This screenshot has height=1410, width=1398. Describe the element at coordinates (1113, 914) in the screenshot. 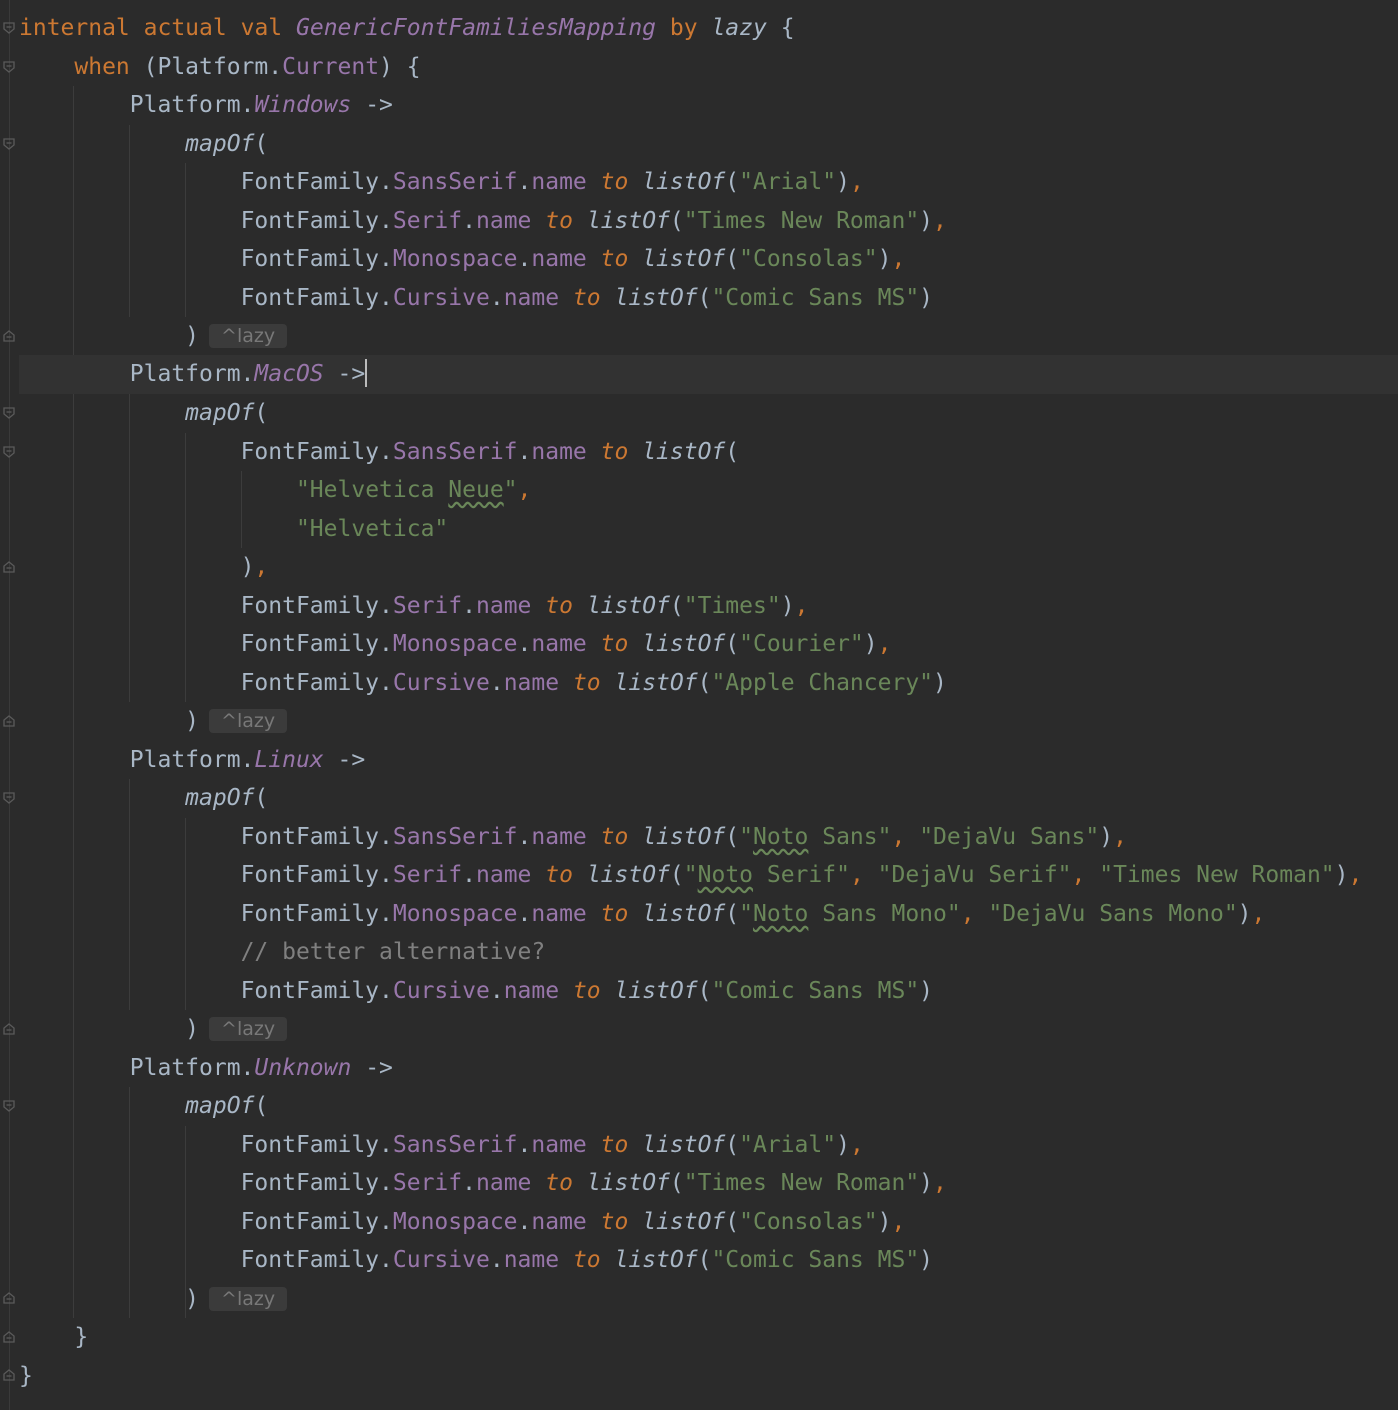

I see `string-literal: "DejaVu Sans Mono"` at that location.